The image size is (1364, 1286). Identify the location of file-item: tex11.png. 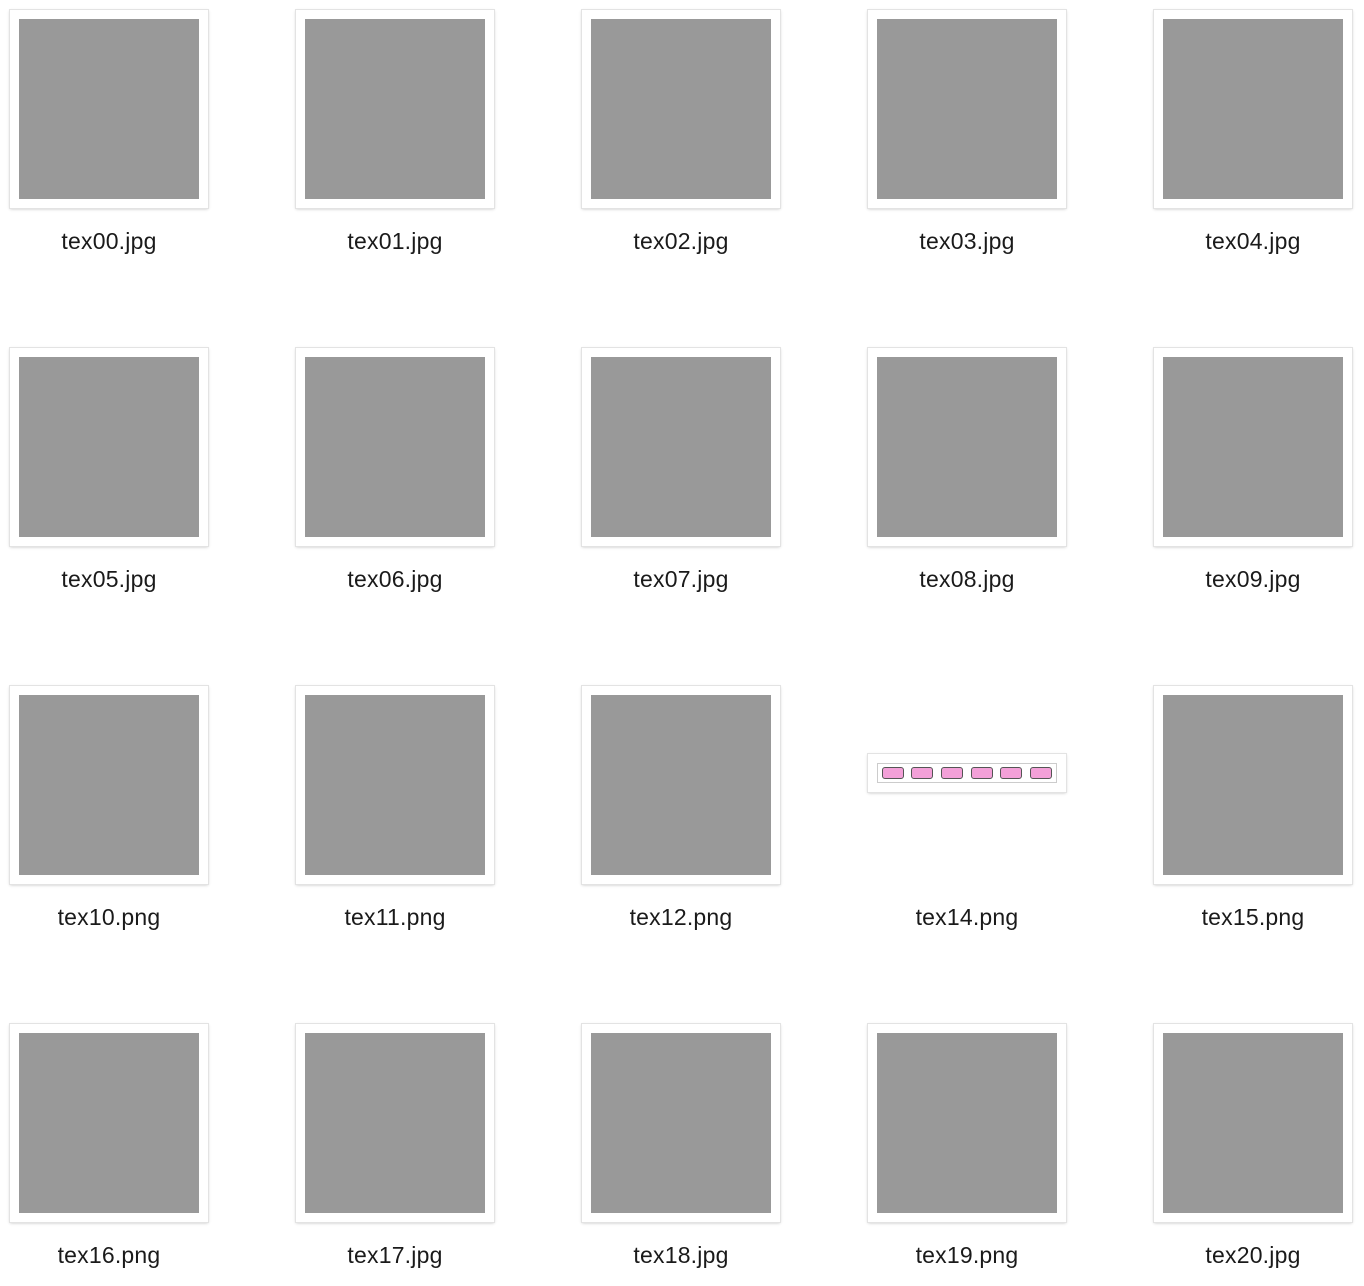
(406, 836).